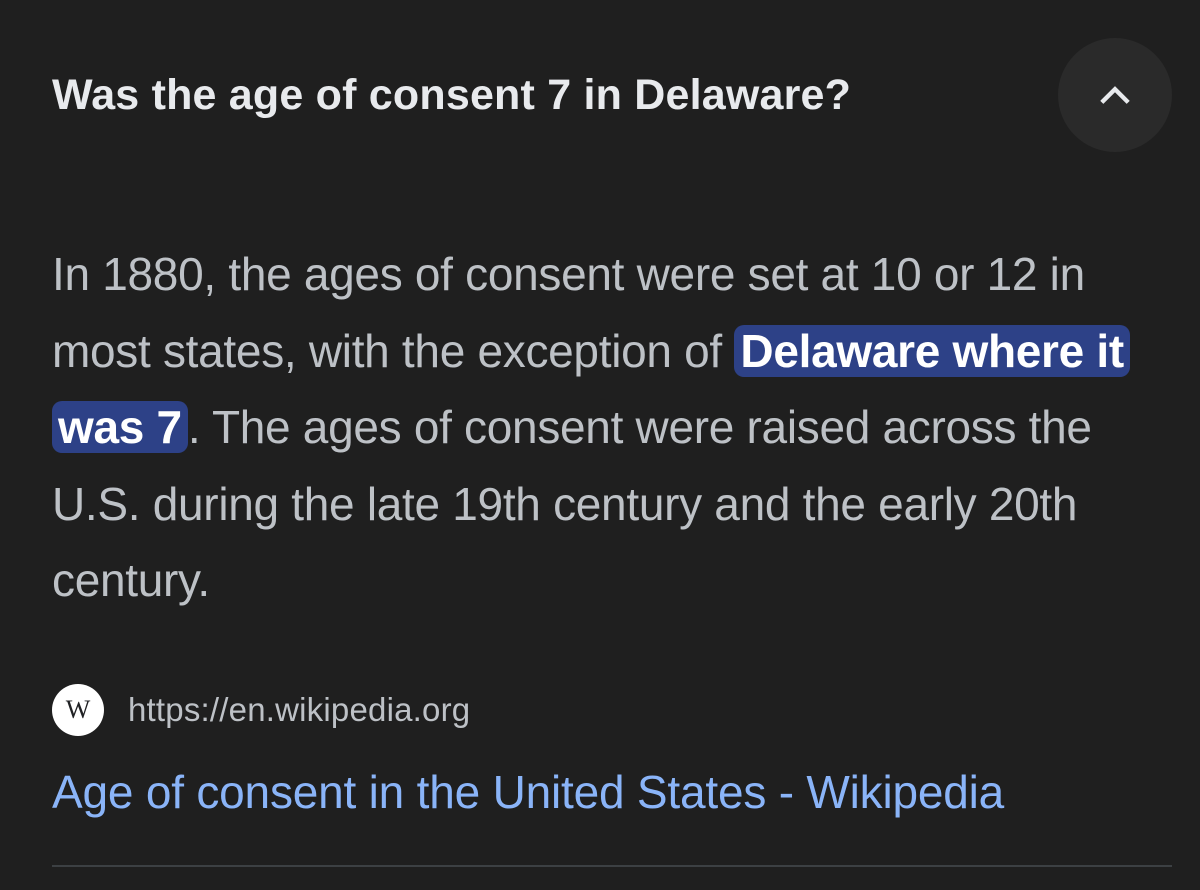 This screenshot has height=890, width=1200. I want to click on source-row: W https://en.wikipedia.org, so click(261, 710).